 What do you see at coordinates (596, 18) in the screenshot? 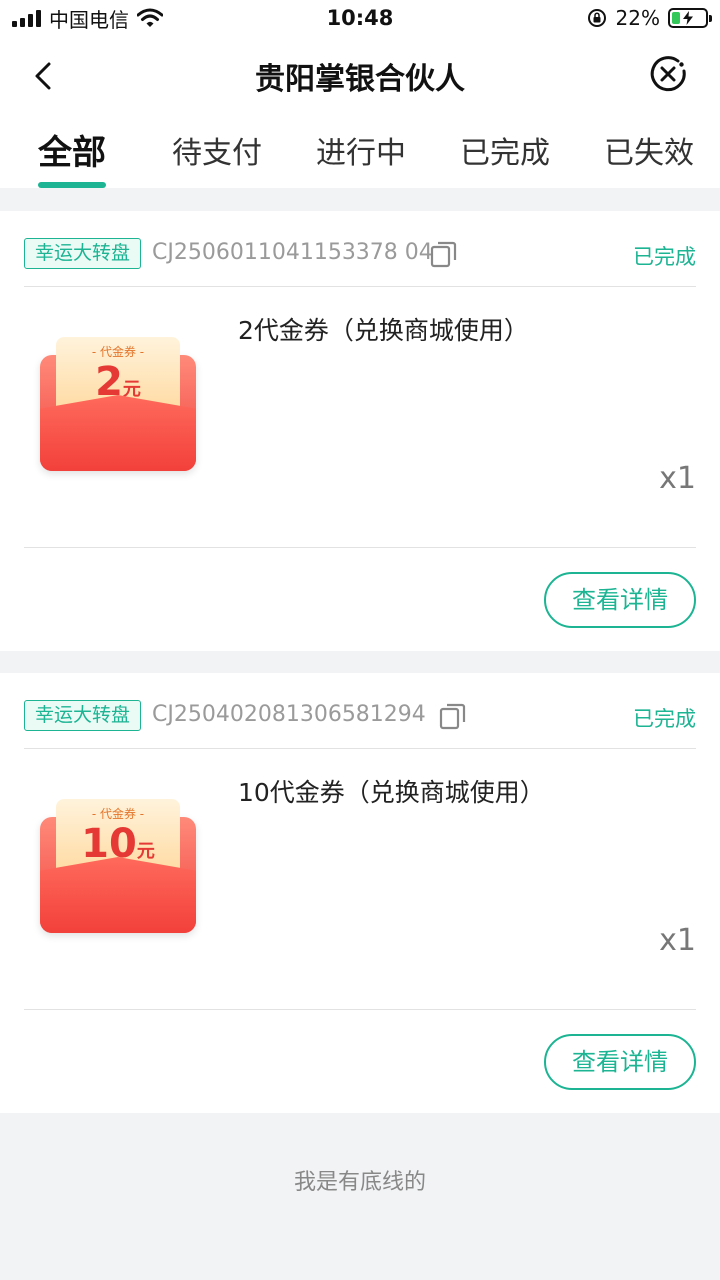
I see `orientation-lock-icon` at bounding box center [596, 18].